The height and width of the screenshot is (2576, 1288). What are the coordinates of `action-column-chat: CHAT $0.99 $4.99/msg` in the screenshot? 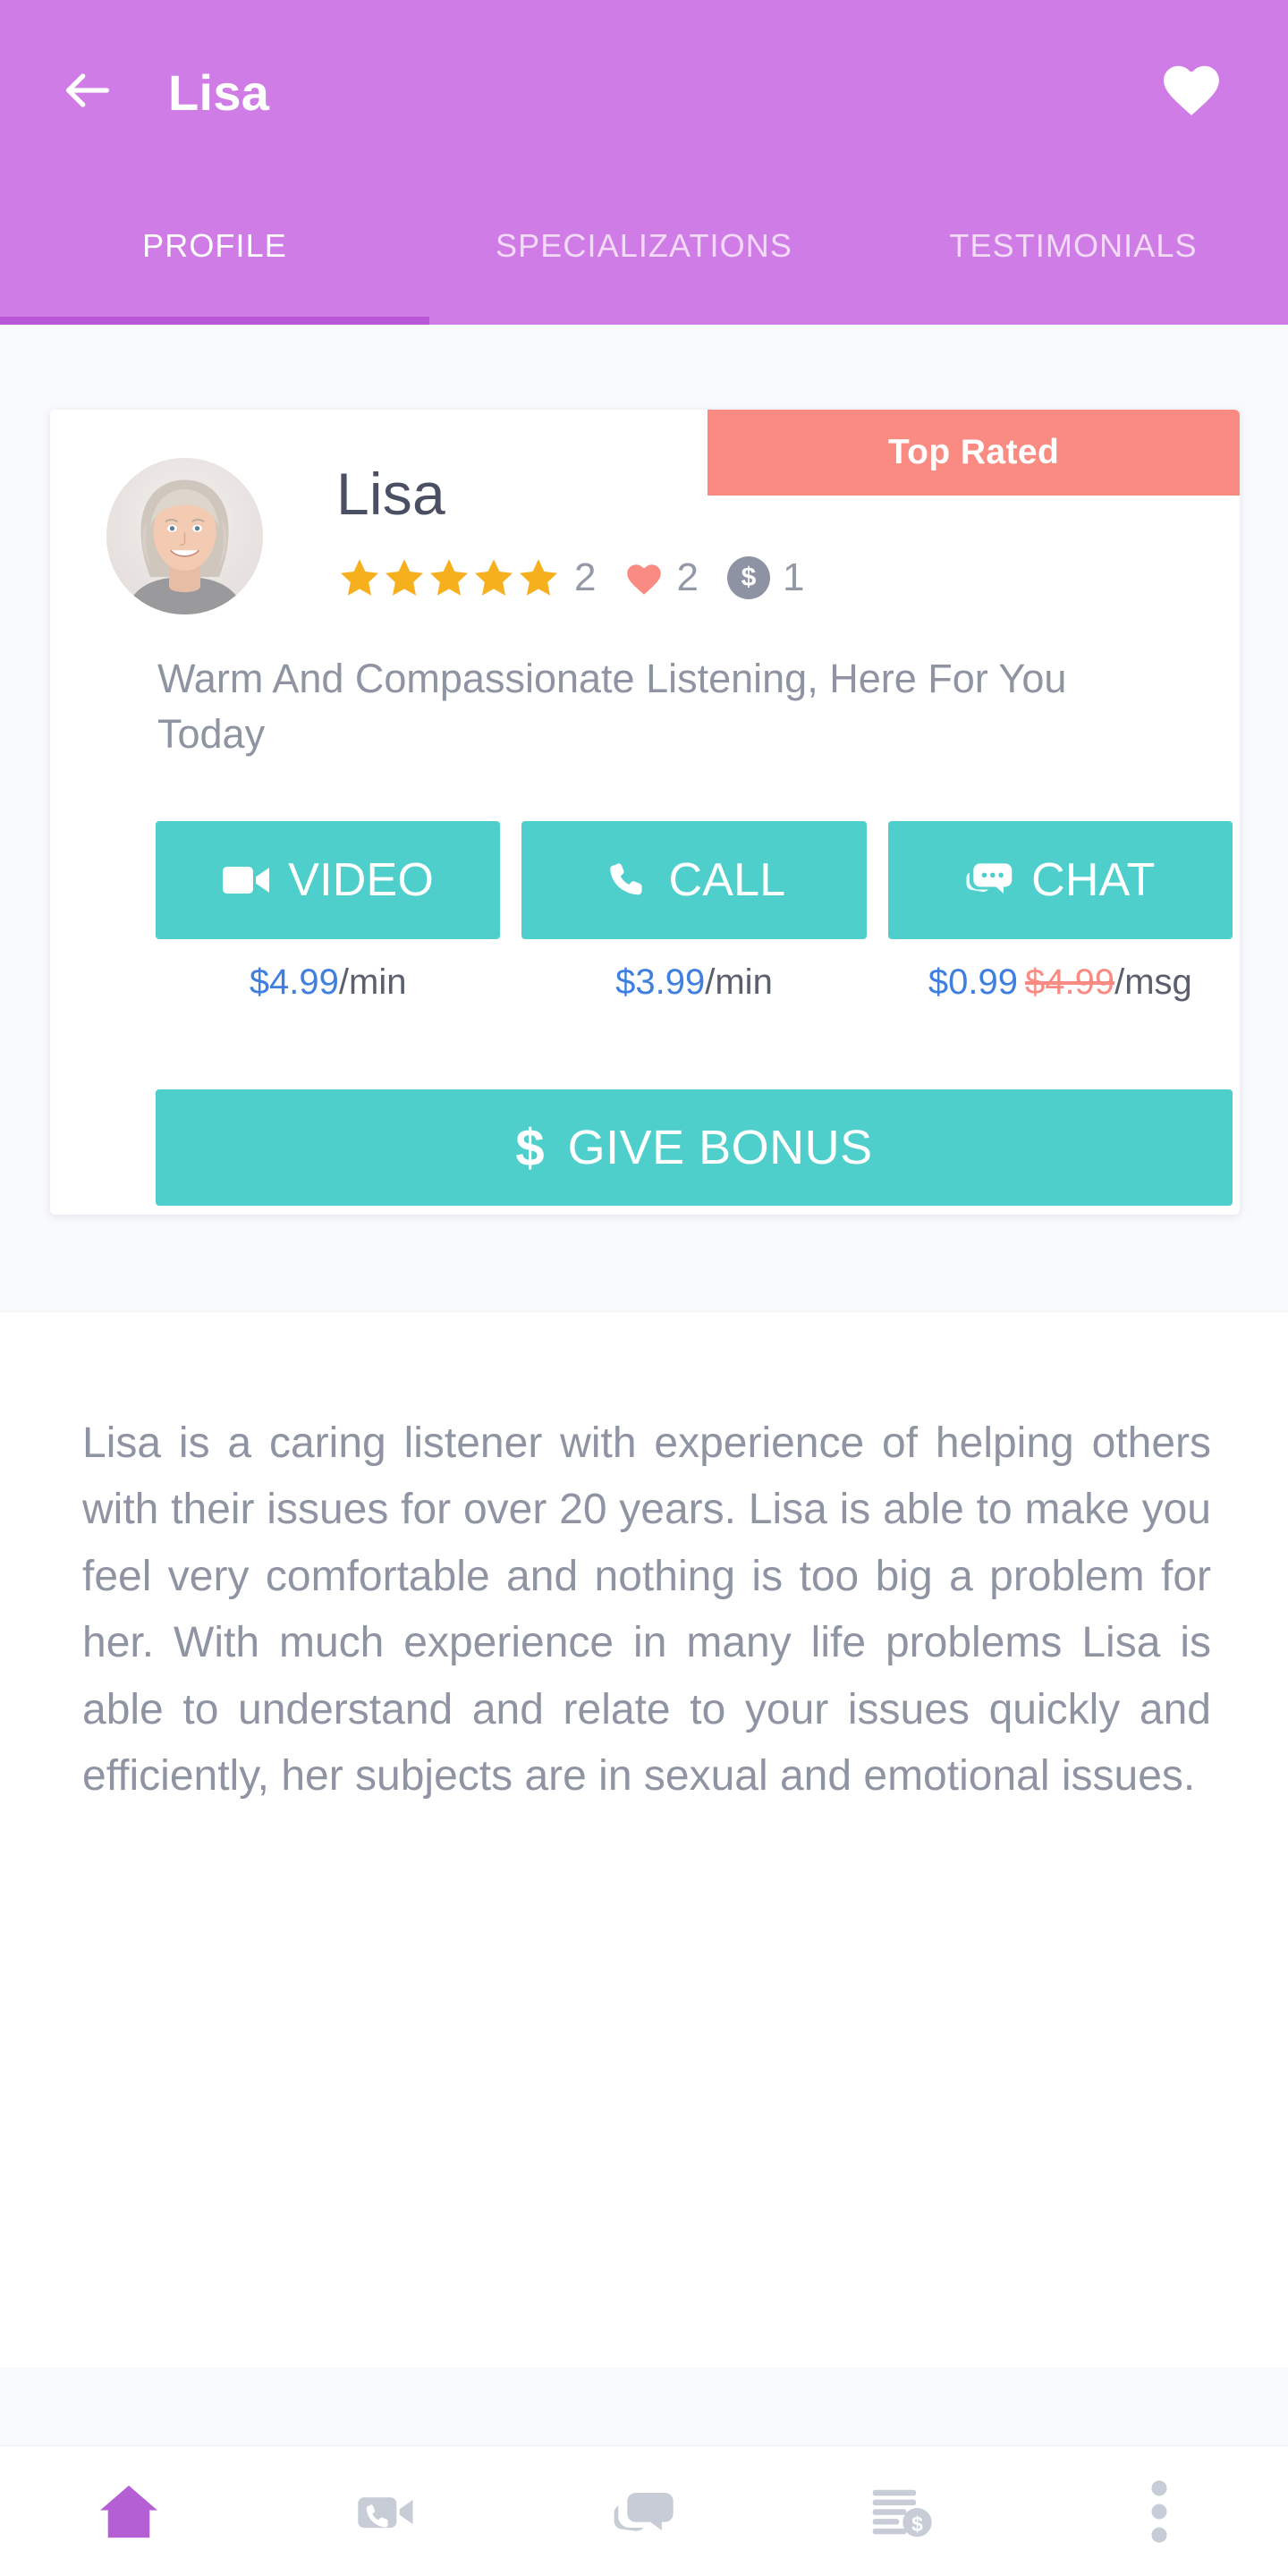 It's located at (1060, 912).